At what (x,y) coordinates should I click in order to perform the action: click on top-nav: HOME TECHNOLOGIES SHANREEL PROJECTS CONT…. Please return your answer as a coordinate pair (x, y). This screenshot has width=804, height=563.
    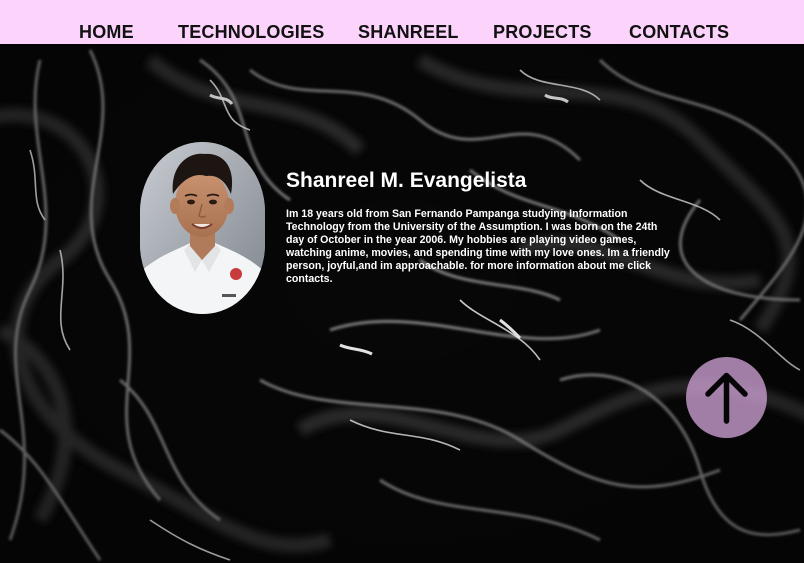
    Looking at the image, I should click on (402, 22).